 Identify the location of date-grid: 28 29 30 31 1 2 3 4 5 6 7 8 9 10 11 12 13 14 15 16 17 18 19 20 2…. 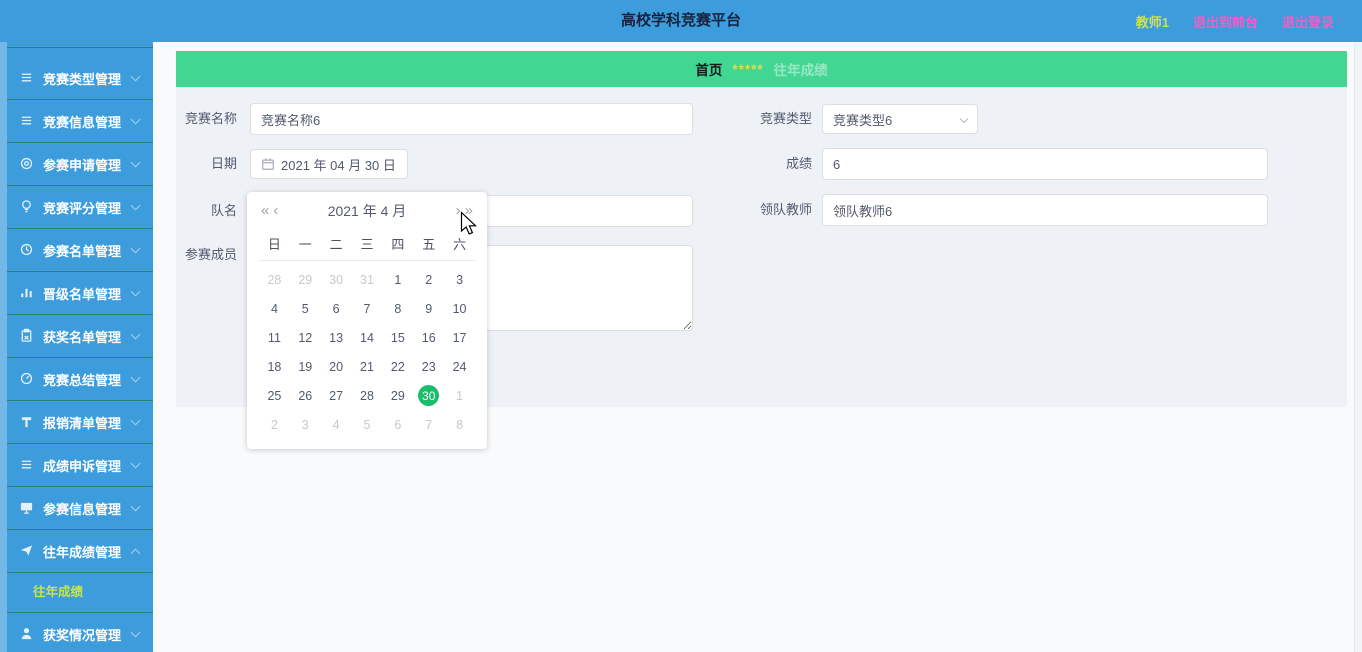
(367, 352).